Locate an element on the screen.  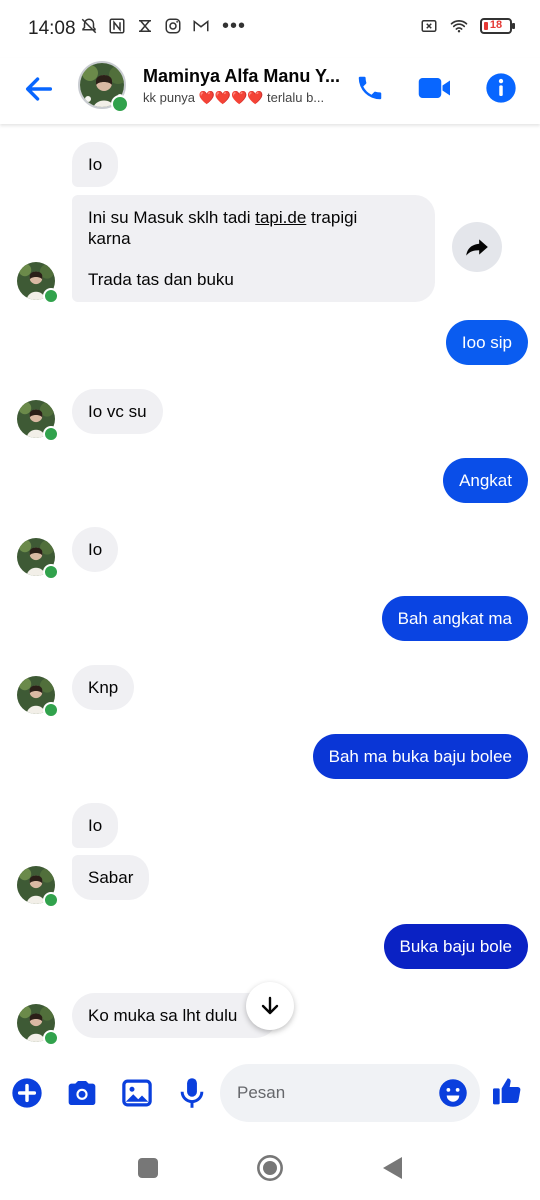
thumbs-up-icon is located at coordinates (507, 1091).